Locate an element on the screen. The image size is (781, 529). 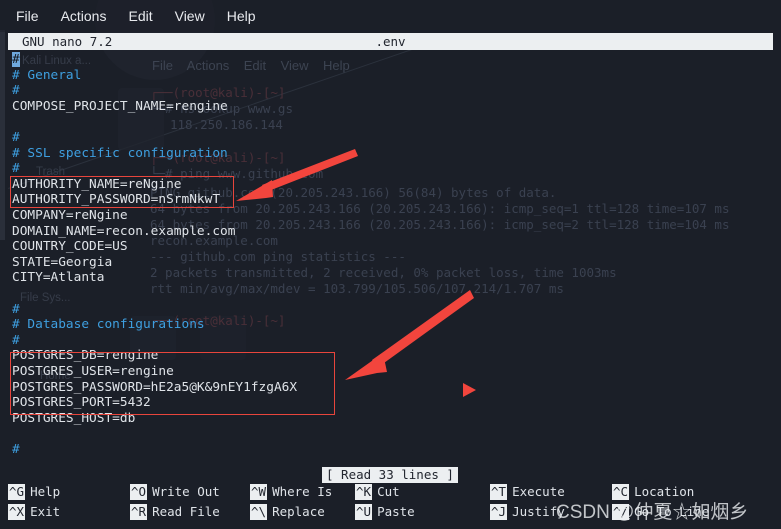
shortcut-write-out: ^O Write Out is located at coordinates (175, 492).